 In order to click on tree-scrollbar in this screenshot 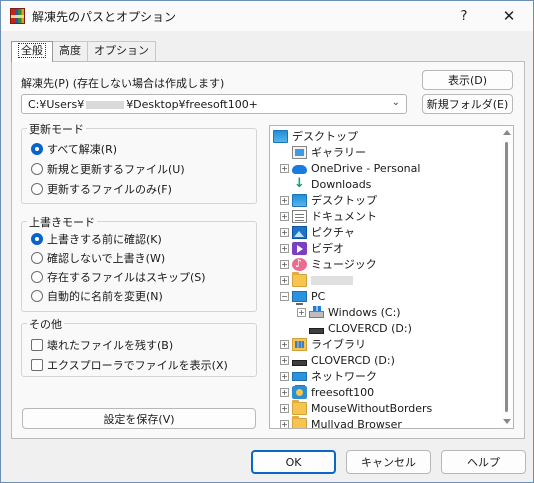, I will do `click(507, 277)`.